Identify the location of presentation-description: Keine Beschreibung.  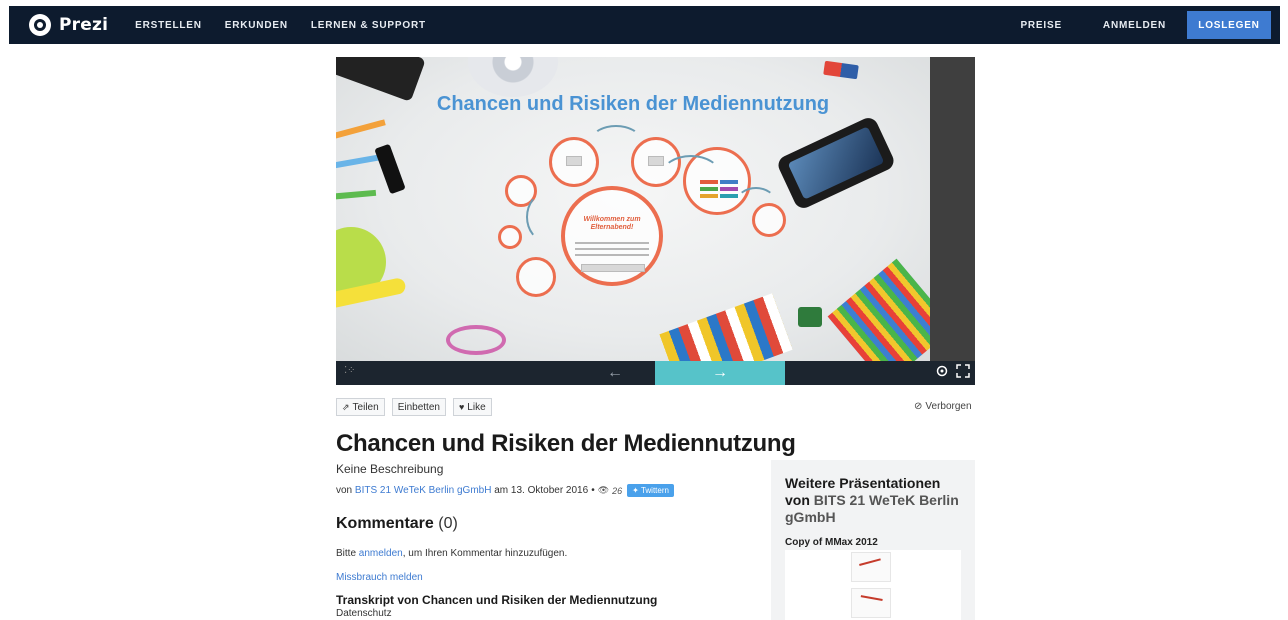
(390, 469).